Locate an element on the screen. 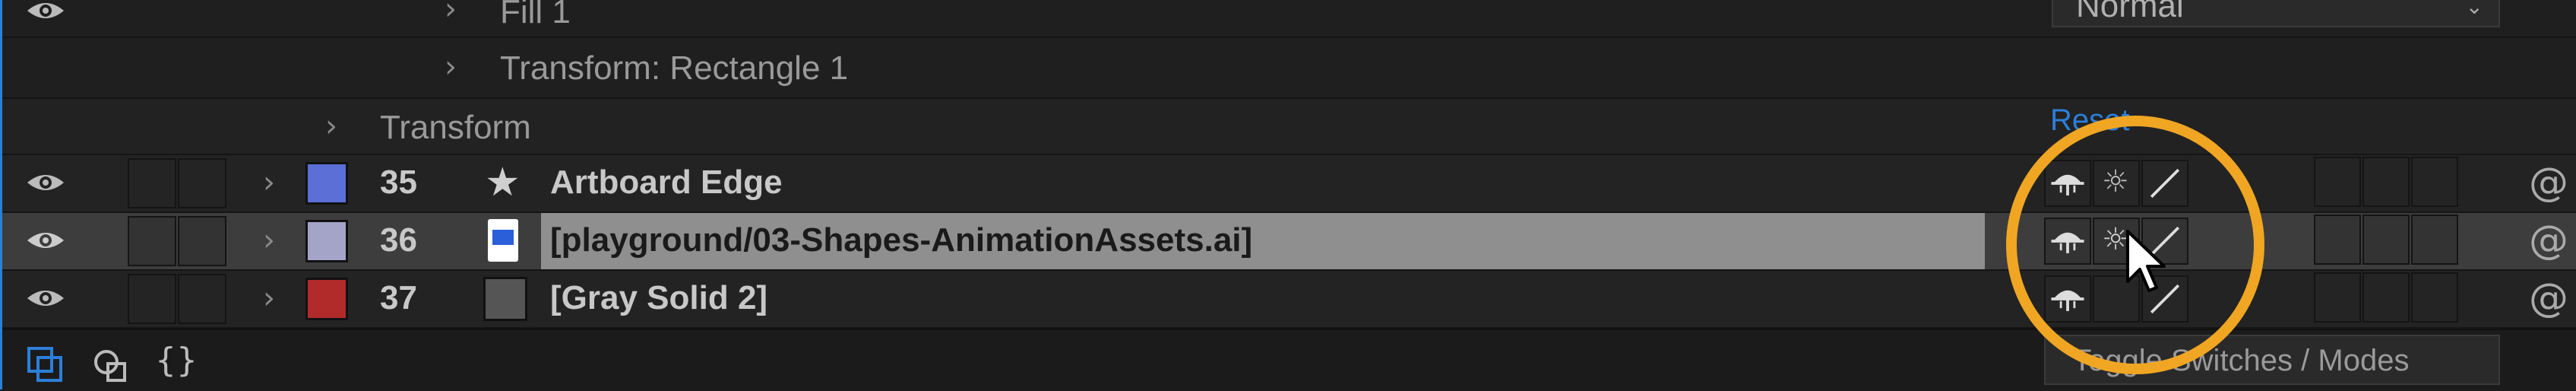  fill-label: Fill 1 is located at coordinates (535, 15).